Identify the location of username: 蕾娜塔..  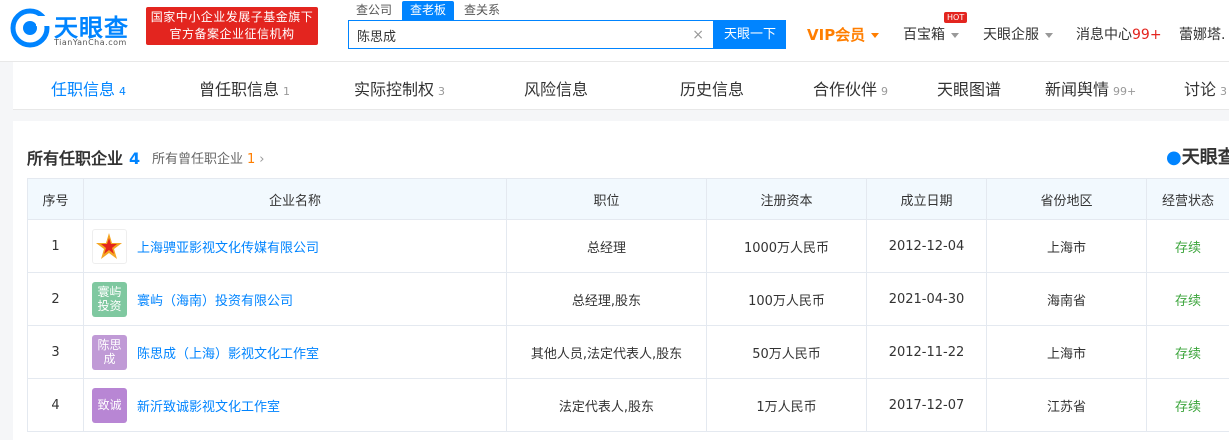
(1202, 35).